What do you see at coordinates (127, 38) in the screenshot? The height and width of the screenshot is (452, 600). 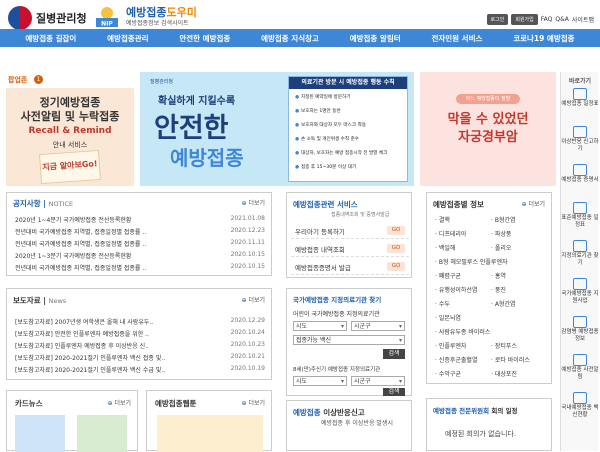 I see `nav-item-management: 예방접종관리` at bounding box center [127, 38].